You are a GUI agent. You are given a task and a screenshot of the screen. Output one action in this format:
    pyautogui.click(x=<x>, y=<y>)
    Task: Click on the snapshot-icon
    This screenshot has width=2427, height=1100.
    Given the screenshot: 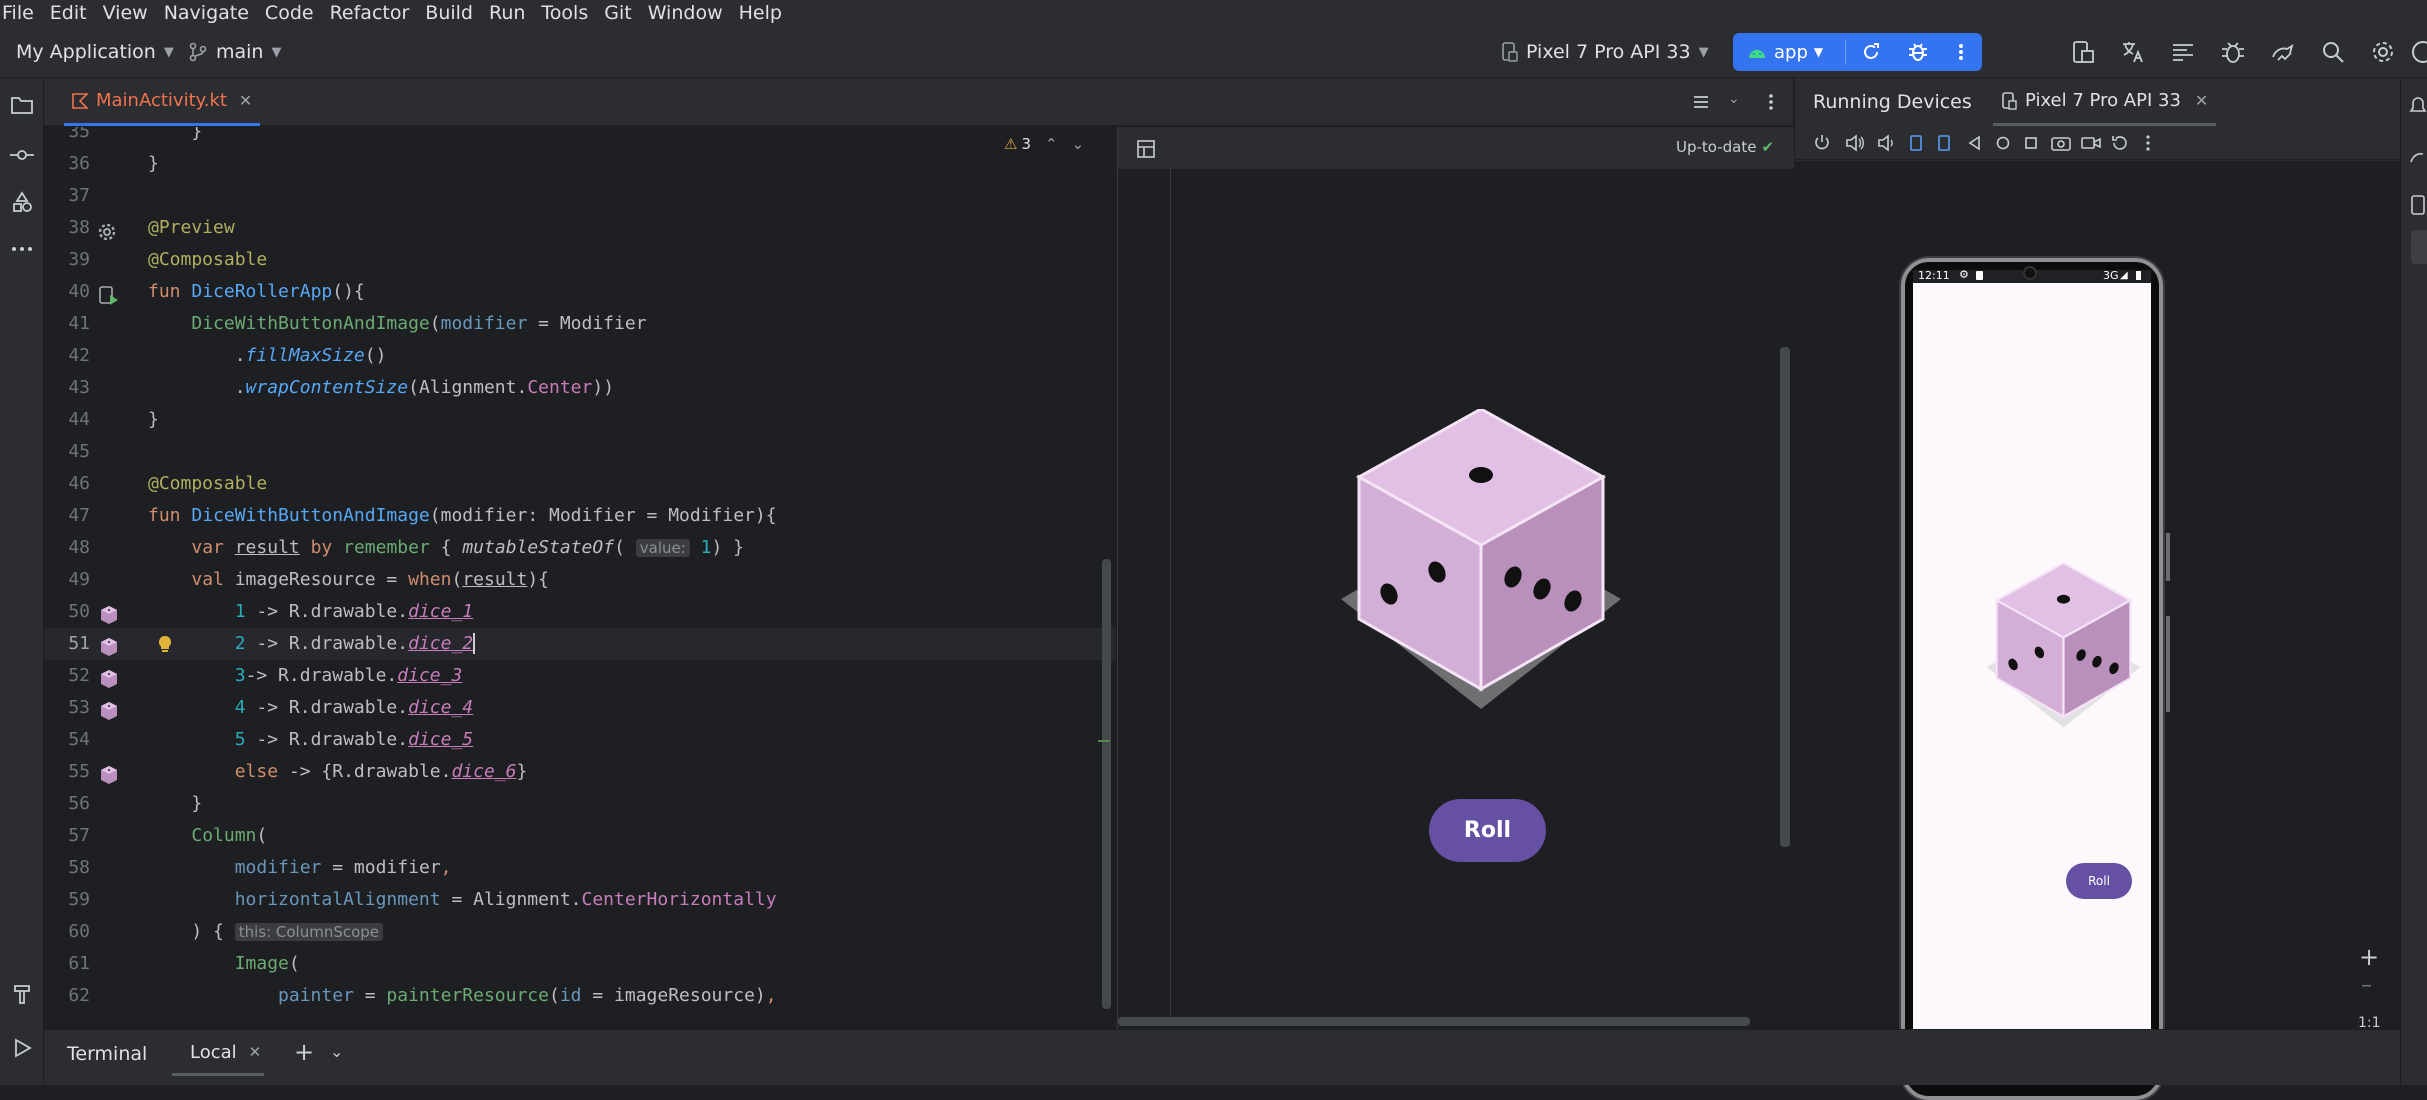 What is the action you would take?
    pyautogui.click(x=2120, y=143)
    